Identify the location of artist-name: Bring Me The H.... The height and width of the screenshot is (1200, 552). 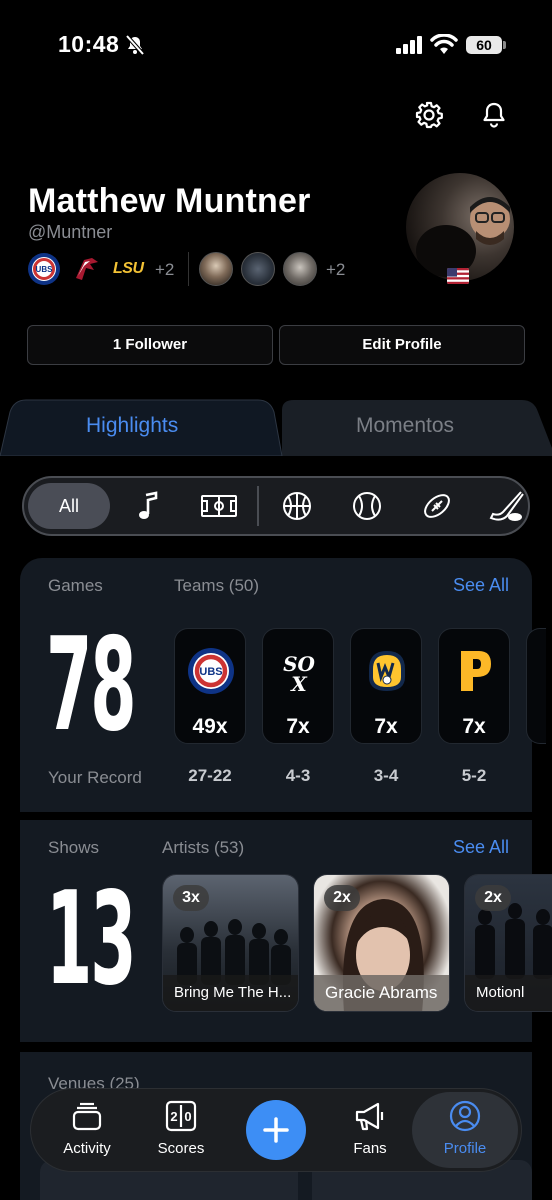
(230, 993).